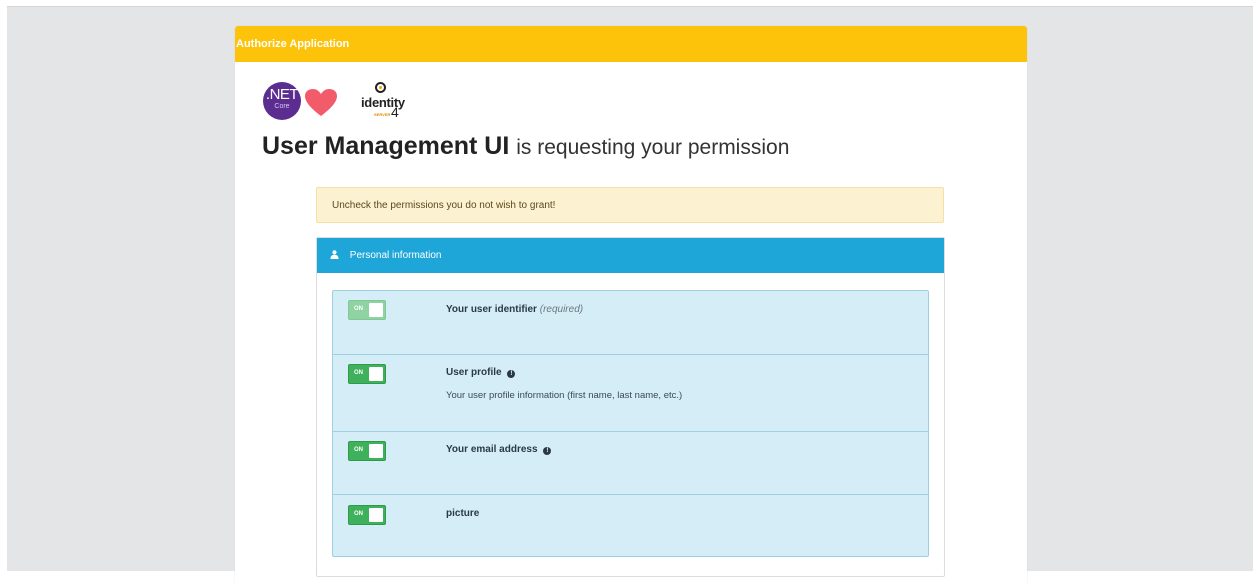  I want to click on card-header: Authorize Application, so click(631, 44).